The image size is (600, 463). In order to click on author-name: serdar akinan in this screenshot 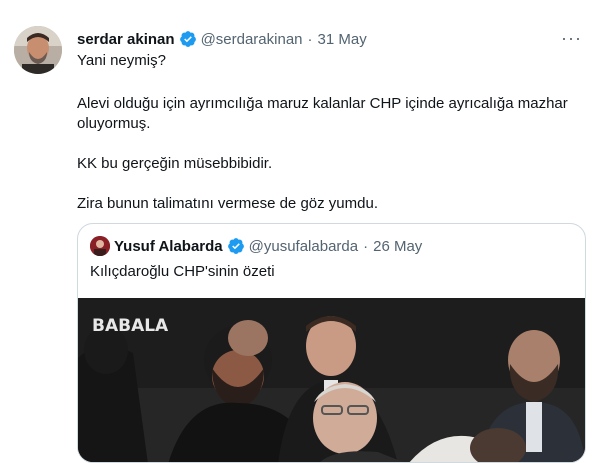, I will do `click(126, 39)`.